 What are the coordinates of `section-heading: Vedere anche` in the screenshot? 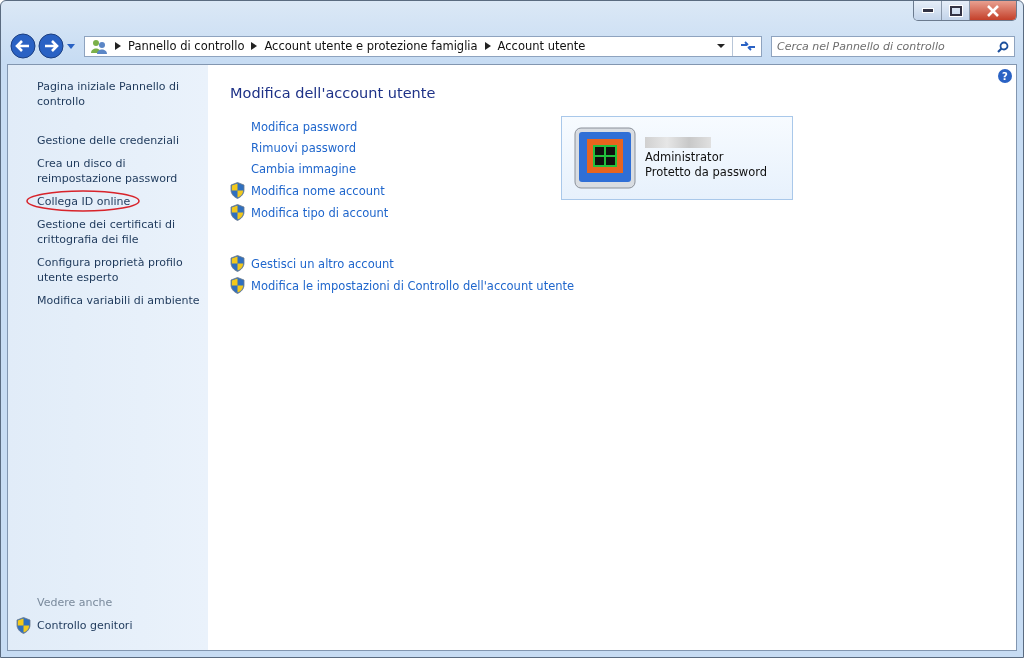 It's located at (75, 602).